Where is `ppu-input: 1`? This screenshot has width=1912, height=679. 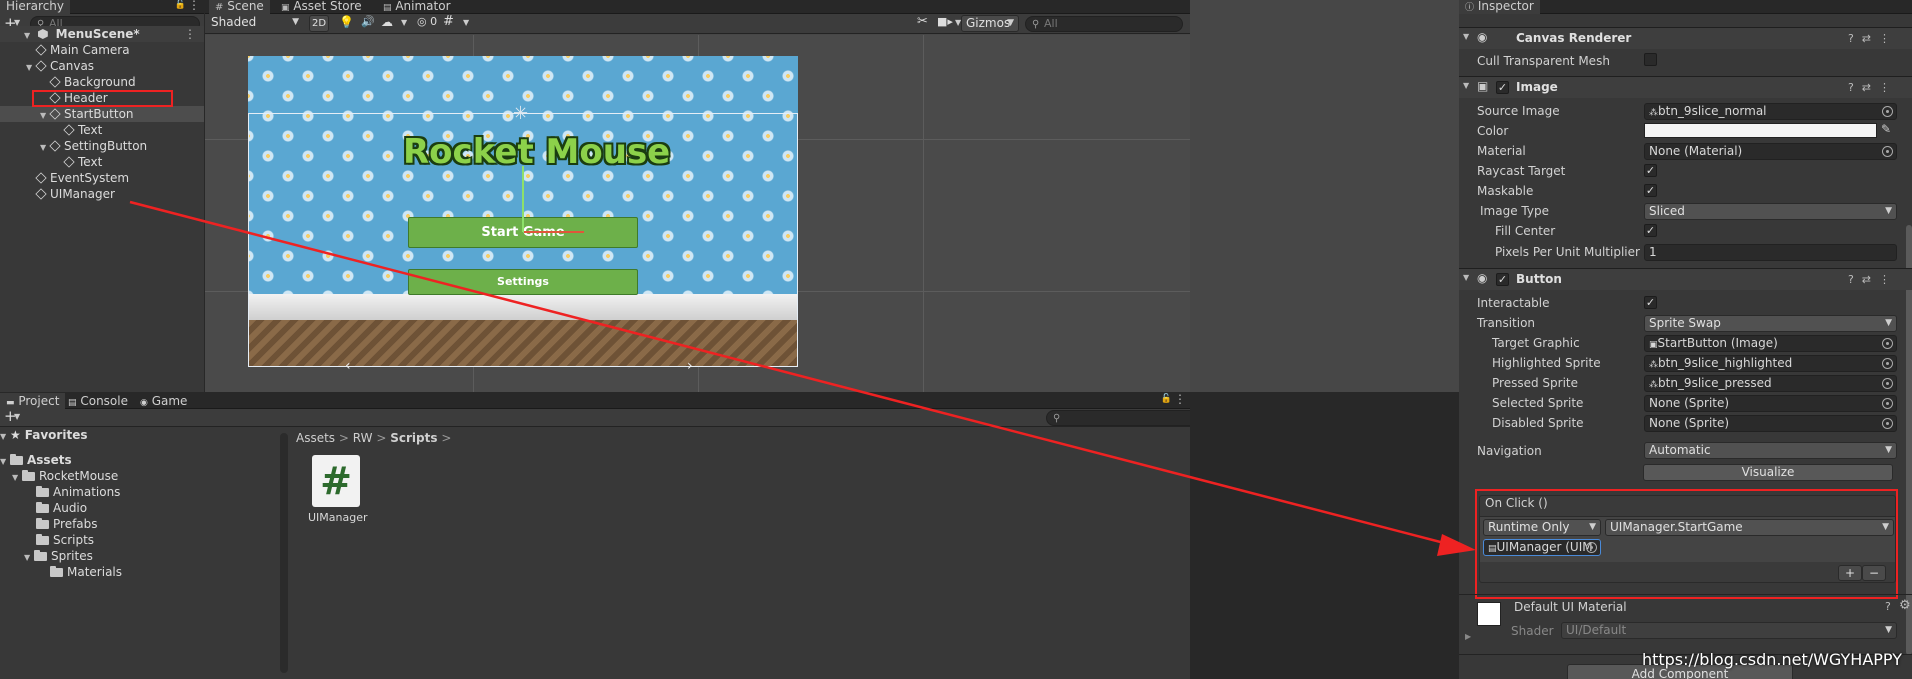
ppu-input: 1 is located at coordinates (1770, 252).